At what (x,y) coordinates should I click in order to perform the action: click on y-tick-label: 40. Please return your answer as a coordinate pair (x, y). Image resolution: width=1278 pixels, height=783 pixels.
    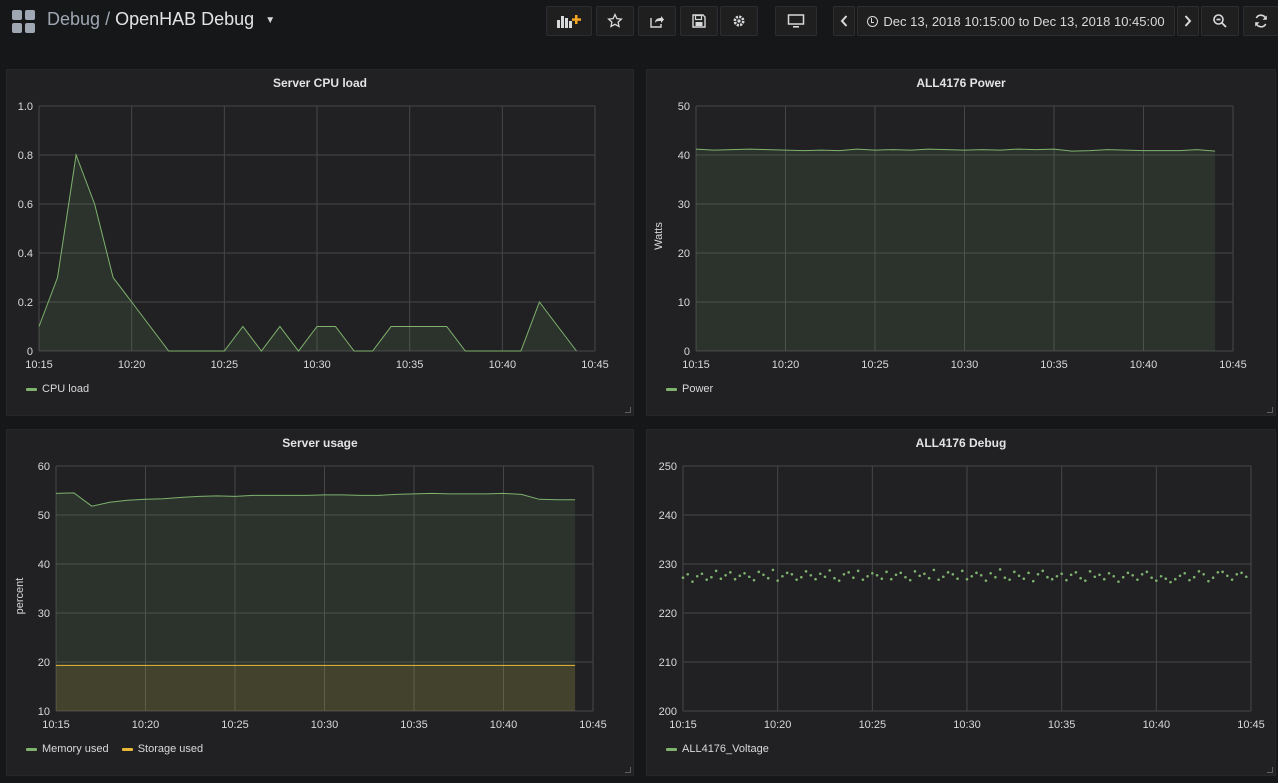
    Looking at the image, I should click on (44, 565).